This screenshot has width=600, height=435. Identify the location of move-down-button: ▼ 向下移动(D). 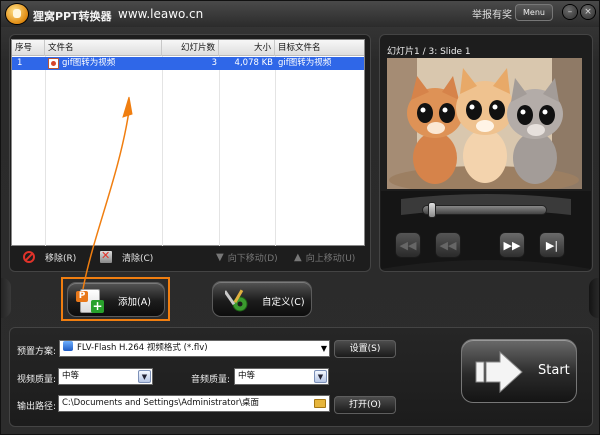
(247, 257).